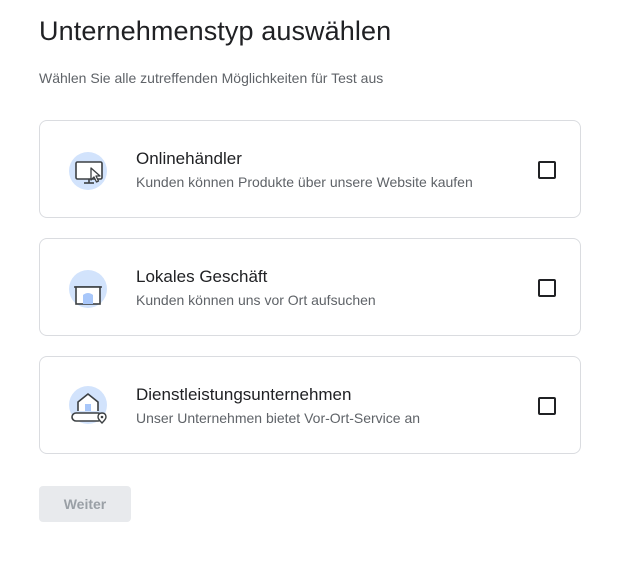 The image size is (631, 563). I want to click on page-title: Unternehmenstyp auswählen, so click(215, 31).